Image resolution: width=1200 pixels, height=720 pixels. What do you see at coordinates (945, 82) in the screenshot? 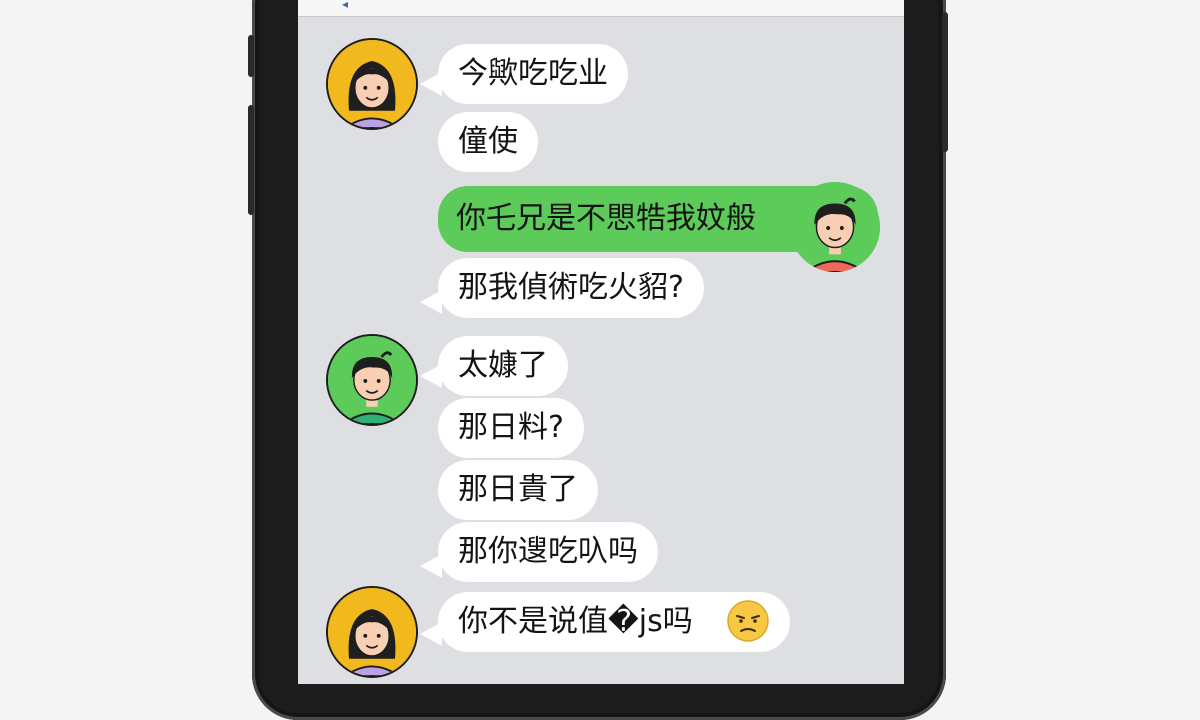
I see `phone-power-button` at bounding box center [945, 82].